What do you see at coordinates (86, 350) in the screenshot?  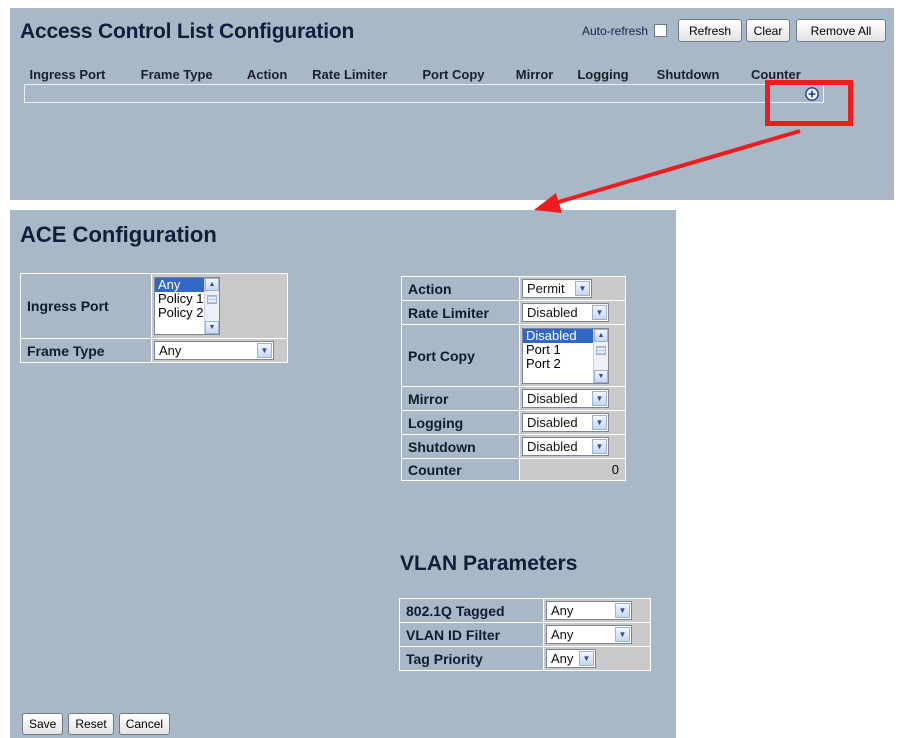 I see `frame-type-label: Frame Type` at bounding box center [86, 350].